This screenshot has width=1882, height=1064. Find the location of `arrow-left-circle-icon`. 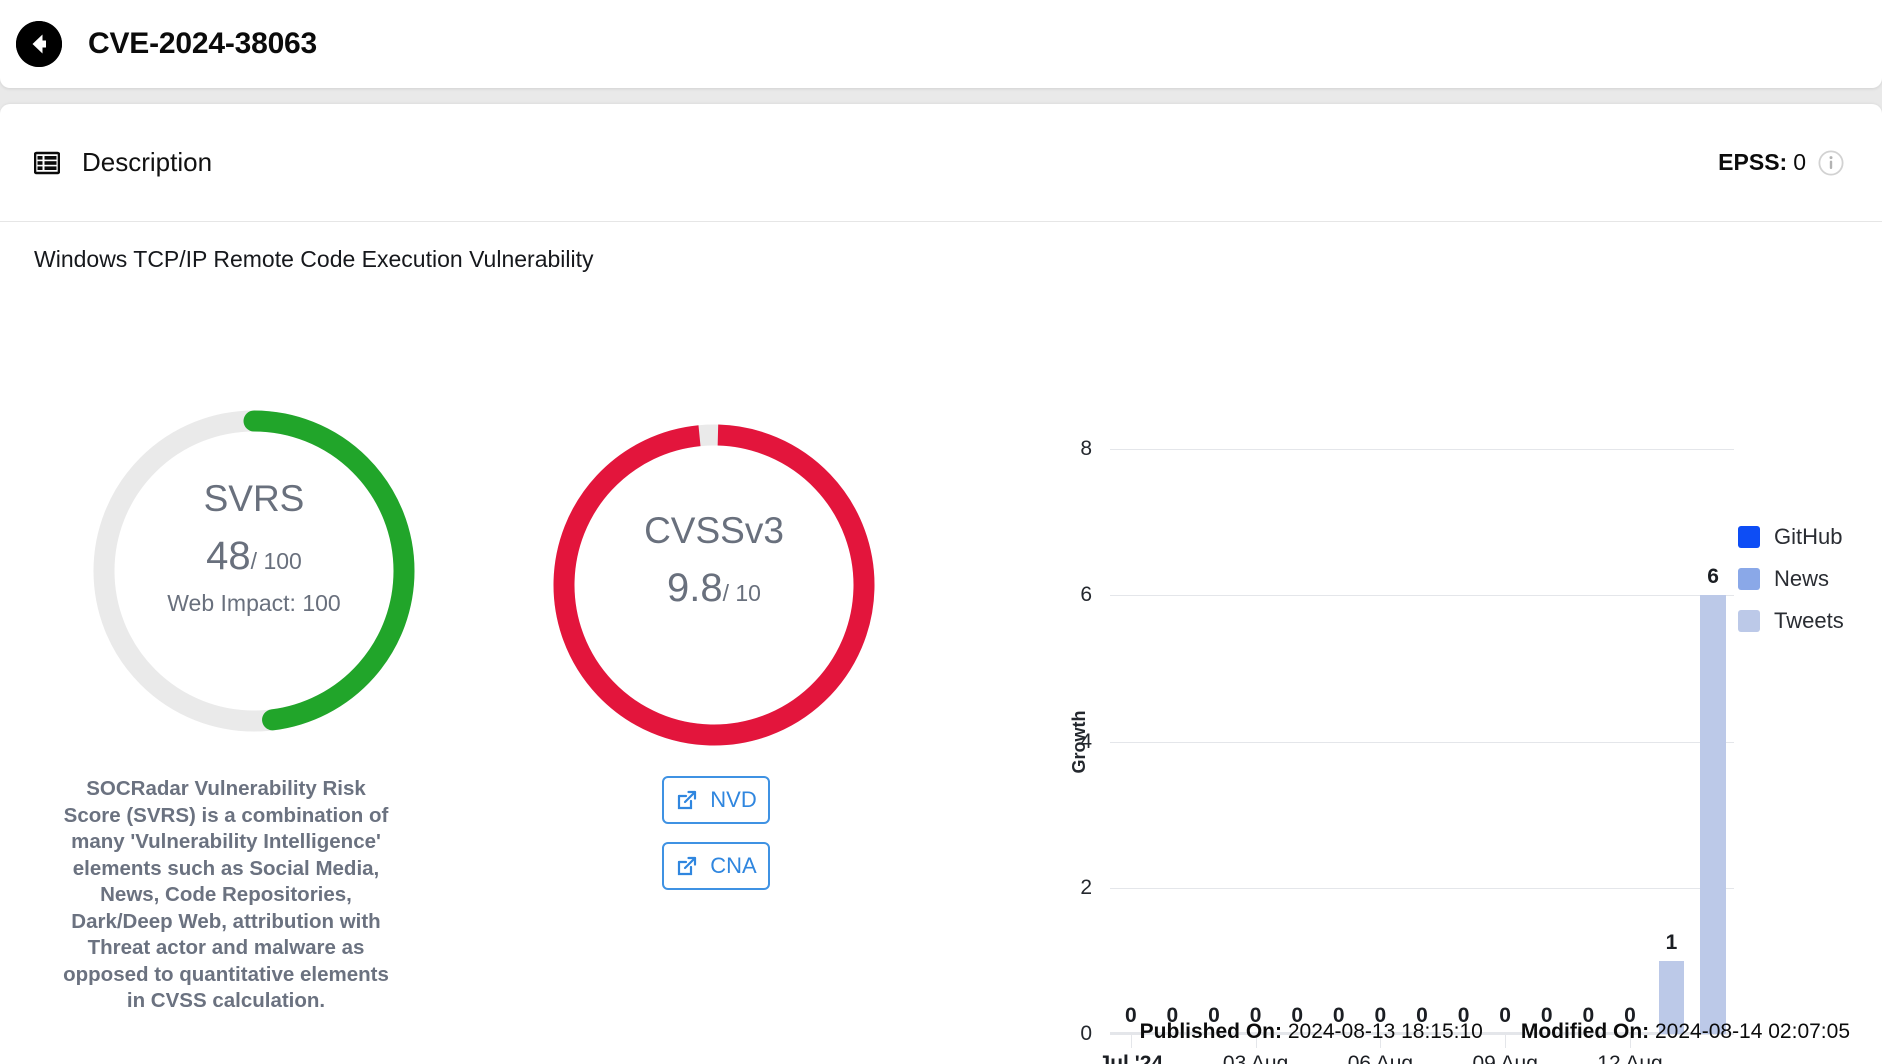

arrow-left-circle-icon is located at coordinates (39, 44).